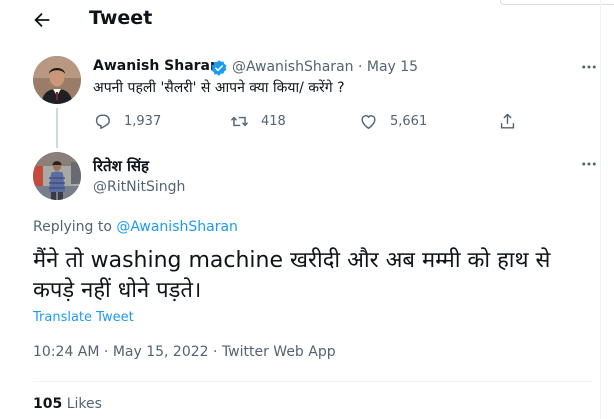  I want to click on retweet-button: 418, so click(258, 121).